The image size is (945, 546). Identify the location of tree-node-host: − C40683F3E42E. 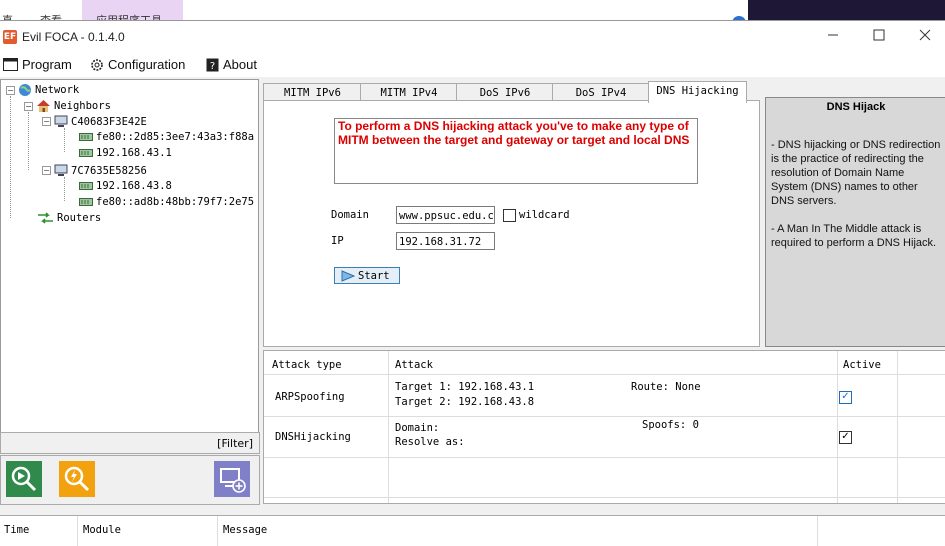
(94, 121).